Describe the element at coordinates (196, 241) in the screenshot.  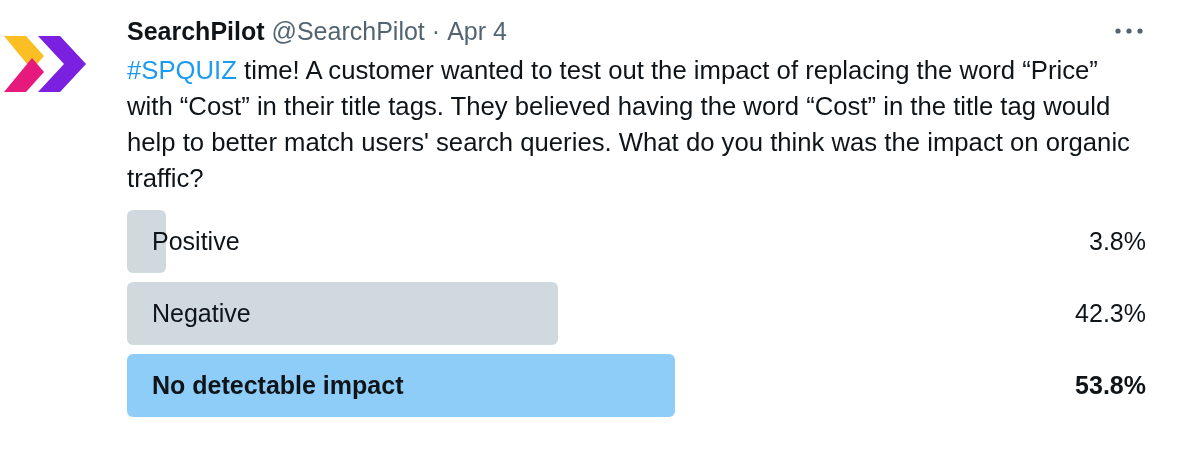
I see `poll-option-label: Positive` at that location.